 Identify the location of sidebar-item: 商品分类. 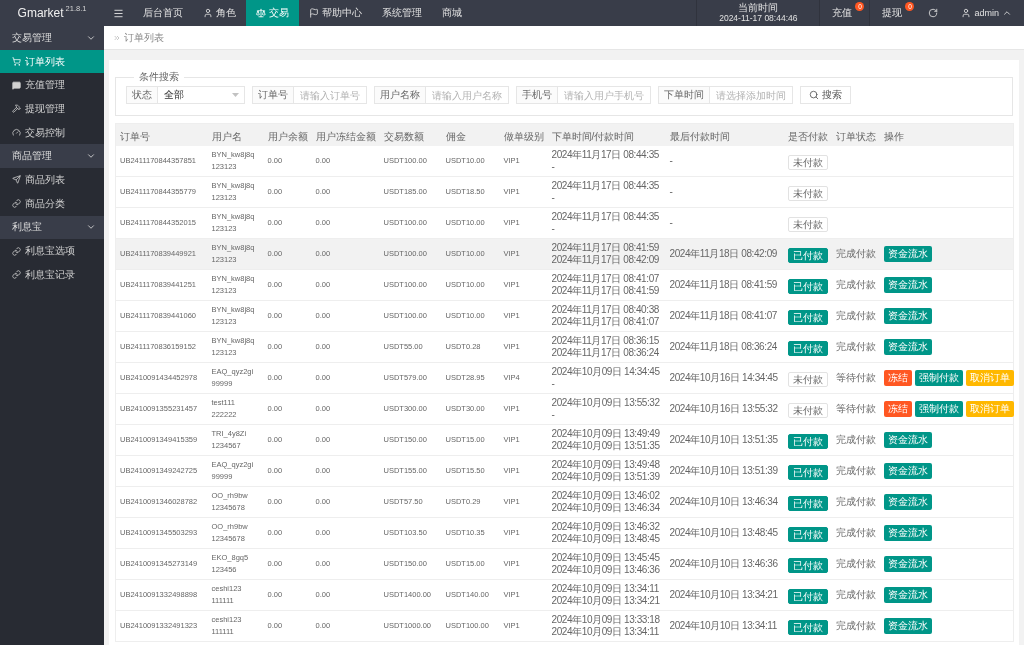
(52, 203).